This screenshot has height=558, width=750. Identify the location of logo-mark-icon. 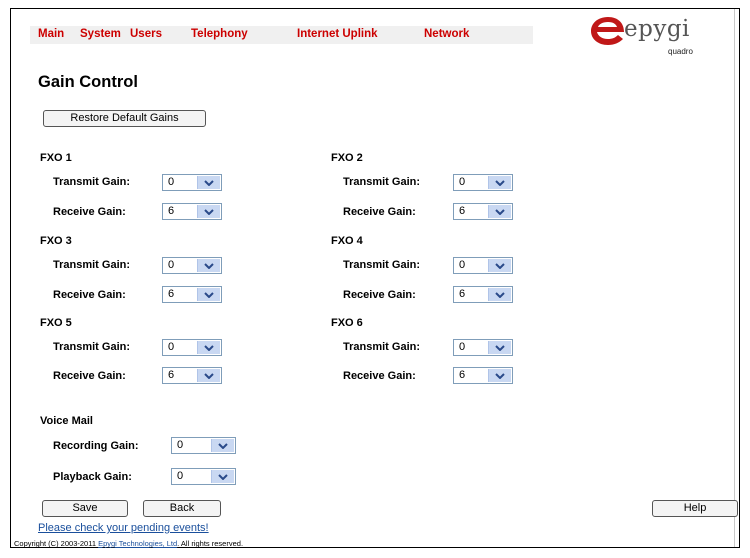
(607, 31).